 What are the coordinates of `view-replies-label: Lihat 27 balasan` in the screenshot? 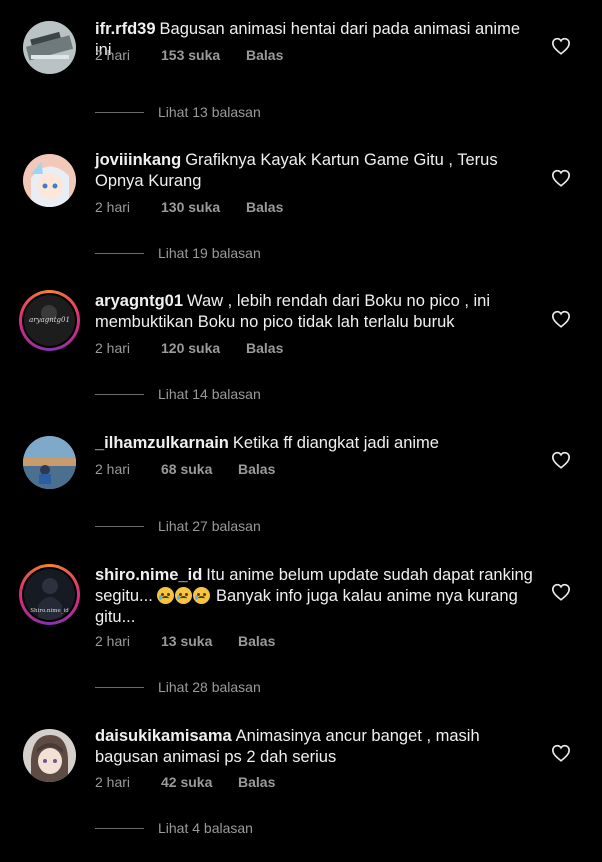 It's located at (209, 526).